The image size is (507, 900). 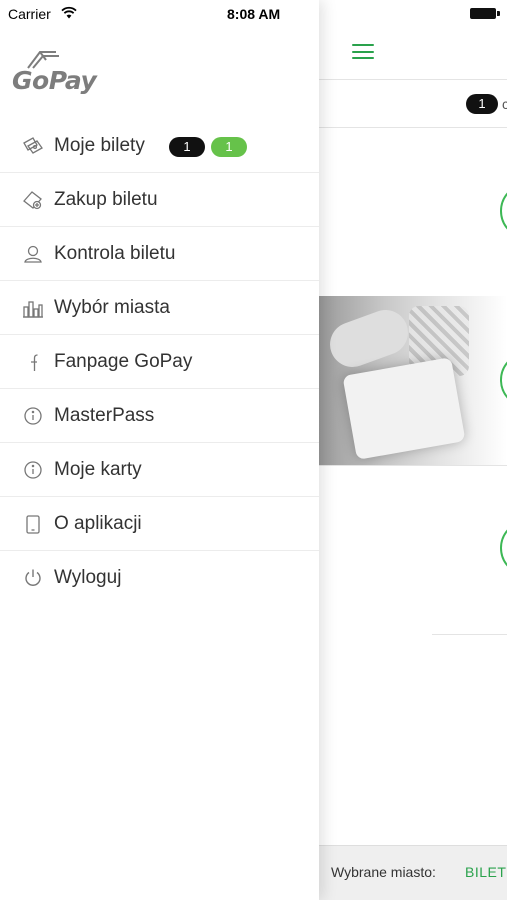 What do you see at coordinates (383, 872) in the screenshot?
I see `selected-city-label: Wybrane miasto:` at bounding box center [383, 872].